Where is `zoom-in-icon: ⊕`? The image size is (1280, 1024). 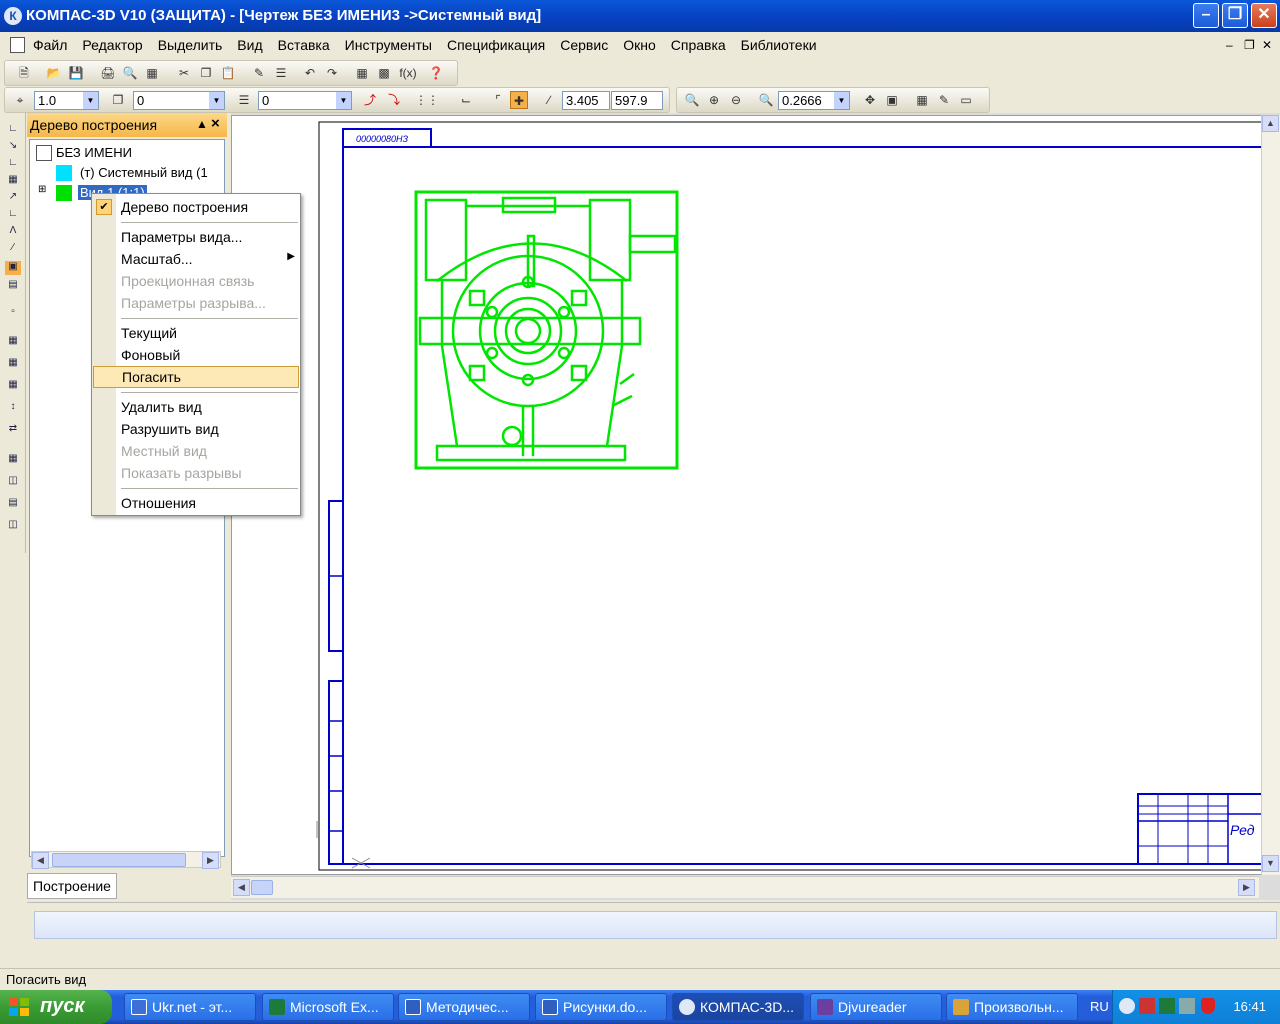 zoom-in-icon: ⊕ is located at coordinates (714, 100).